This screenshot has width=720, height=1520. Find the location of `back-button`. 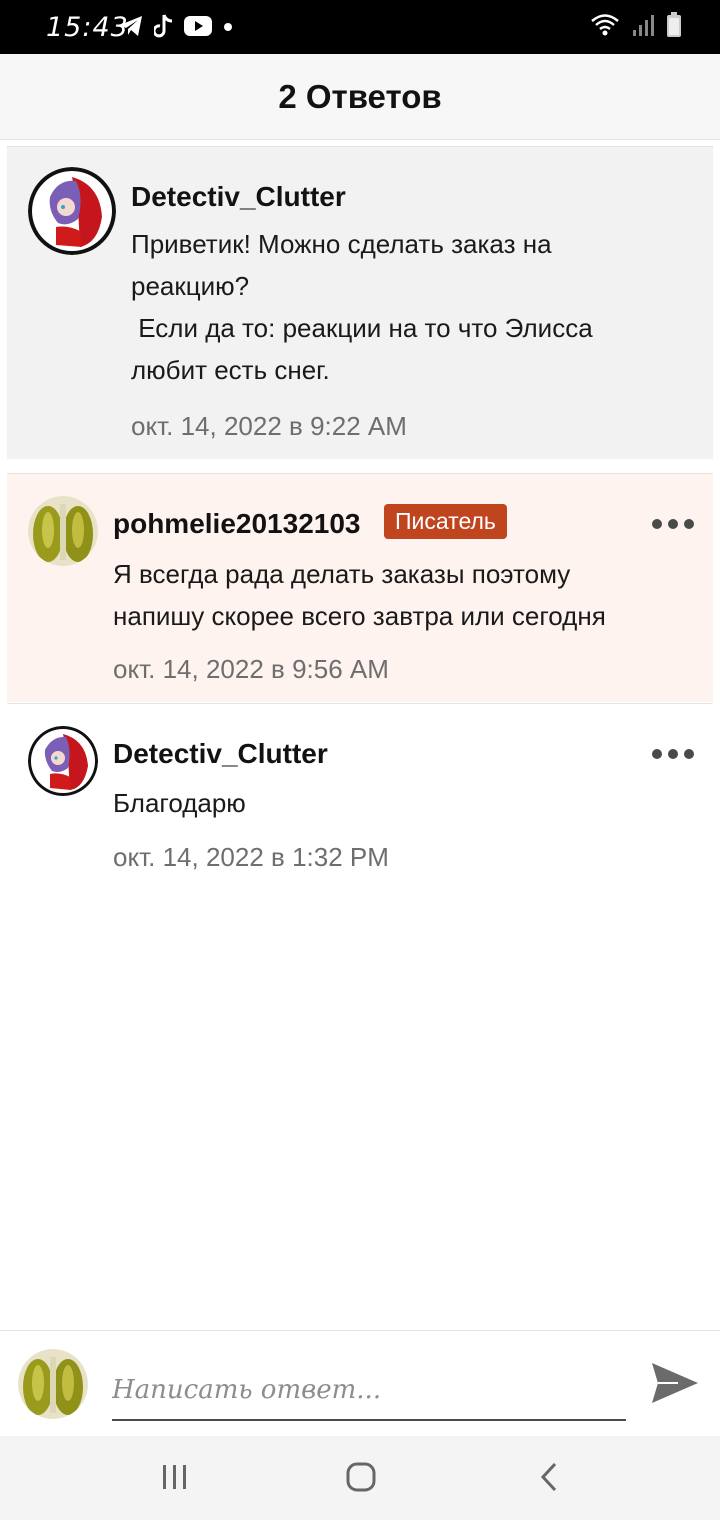

back-button is located at coordinates (549, 1479).